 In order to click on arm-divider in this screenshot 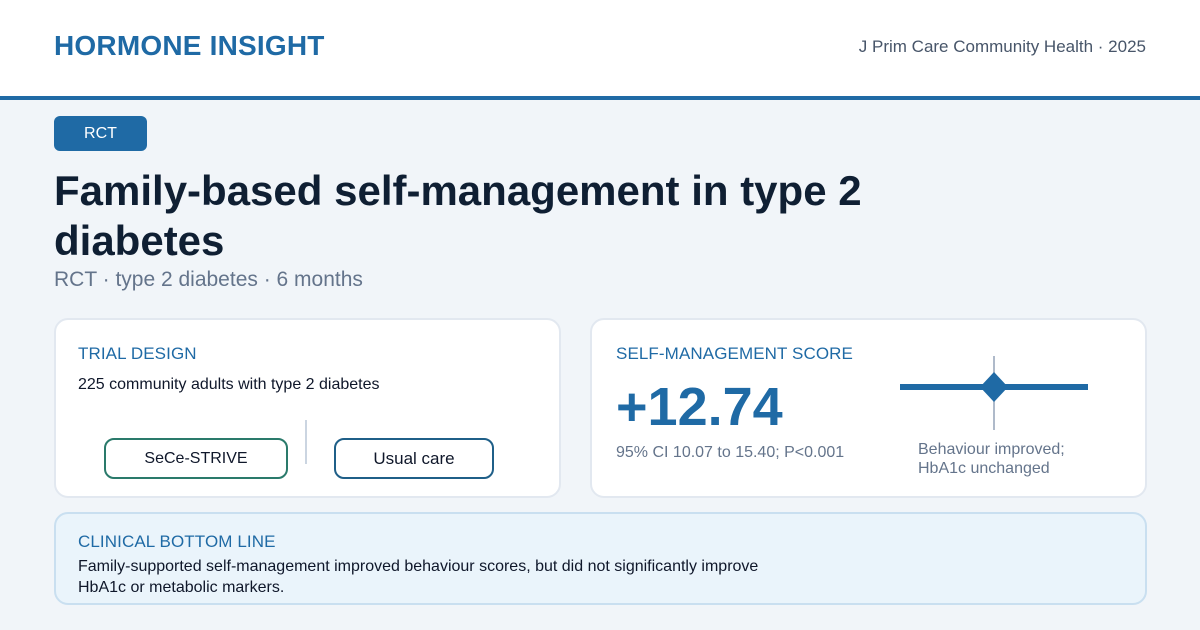, I will do `click(306, 442)`.